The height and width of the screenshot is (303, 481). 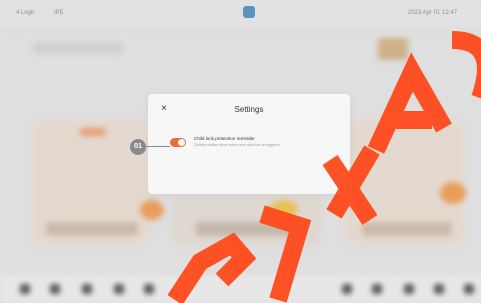 What do you see at coordinates (158, 146) in the screenshot?
I see `callout-line` at bounding box center [158, 146].